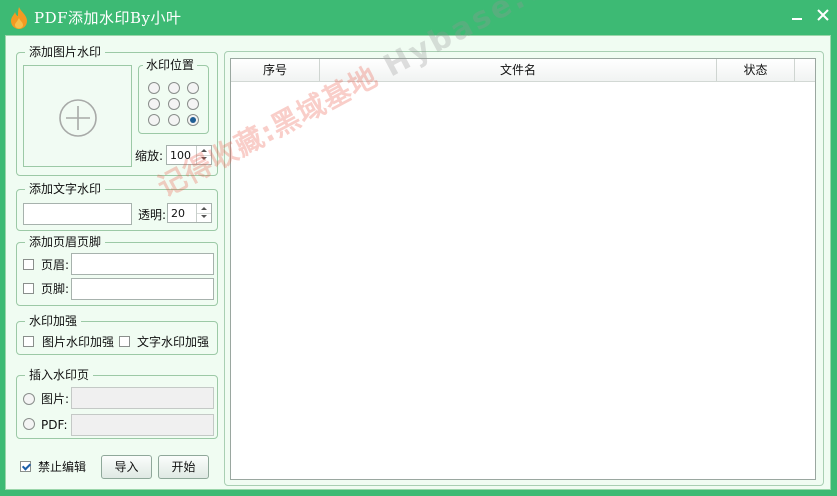 This screenshot has height=496, width=837. Describe the element at coordinates (204, 217) in the screenshot. I see `opacity-down-arrow-icon` at that location.